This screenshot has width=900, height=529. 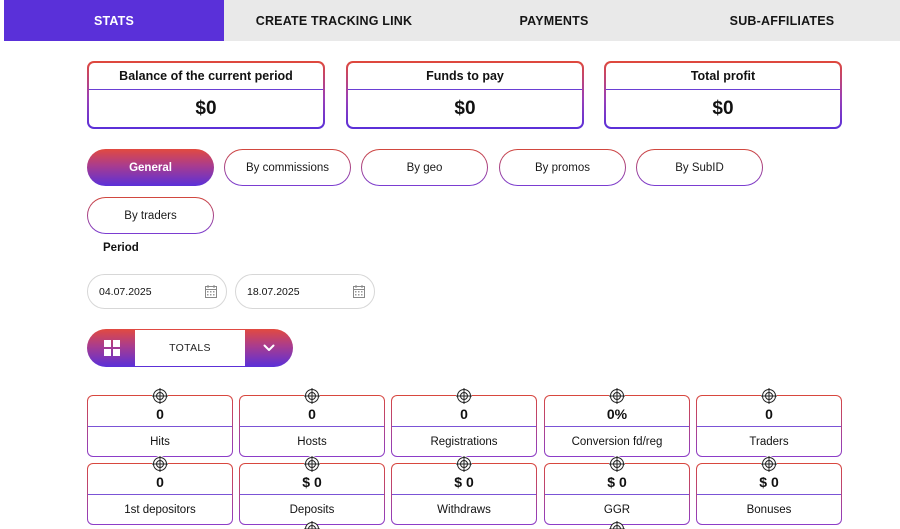 What do you see at coordinates (334, 20) in the screenshot?
I see `tab-create-tracking-link: CREATE TRACKING LINK` at bounding box center [334, 20].